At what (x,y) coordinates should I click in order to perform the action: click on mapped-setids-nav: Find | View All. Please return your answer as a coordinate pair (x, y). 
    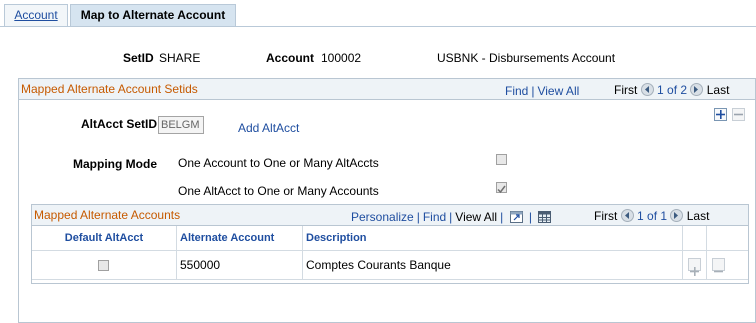
    Looking at the image, I should click on (542, 91).